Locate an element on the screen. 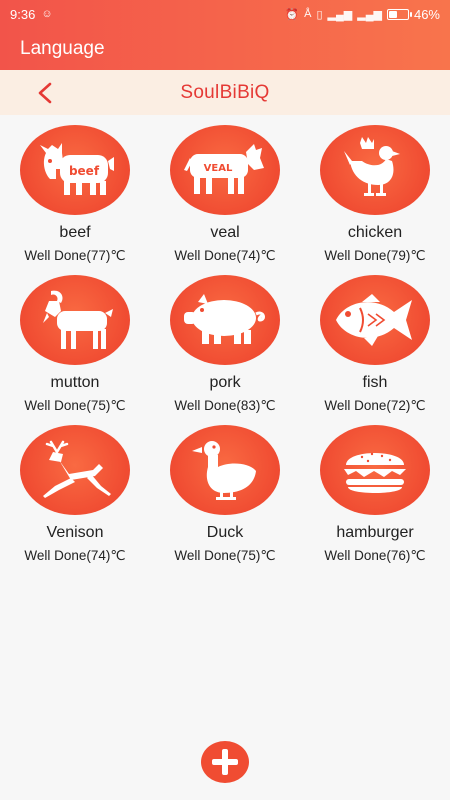 Image resolution: width=450 pixels, height=800 pixels. food-item-venison: Venison Well Done(74)℃ is located at coordinates (75, 490).